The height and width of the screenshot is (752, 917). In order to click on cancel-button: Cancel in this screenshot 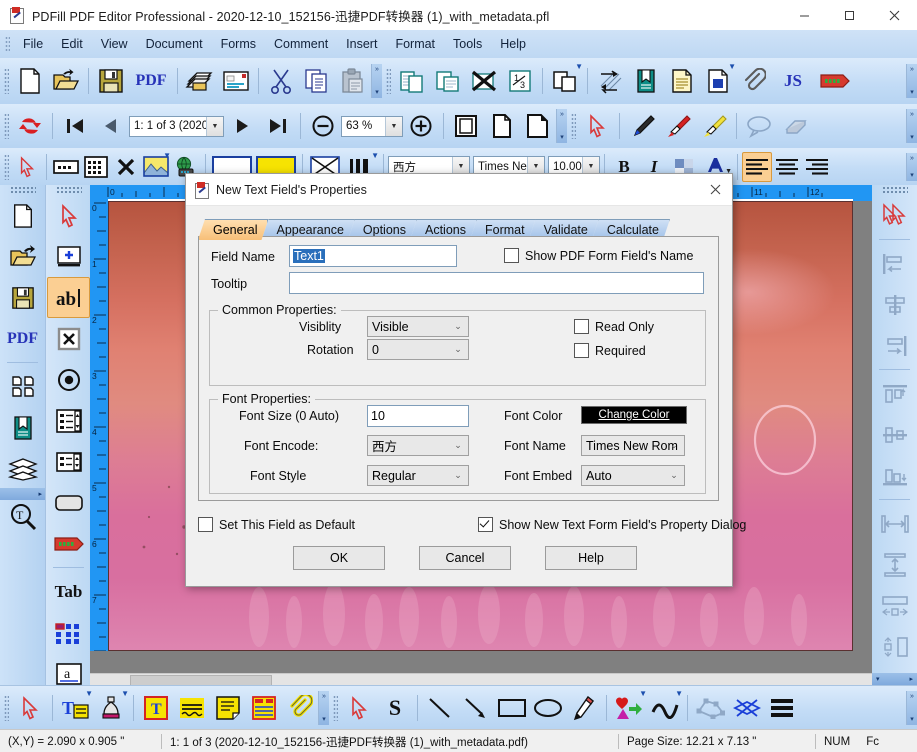, I will do `click(465, 558)`.